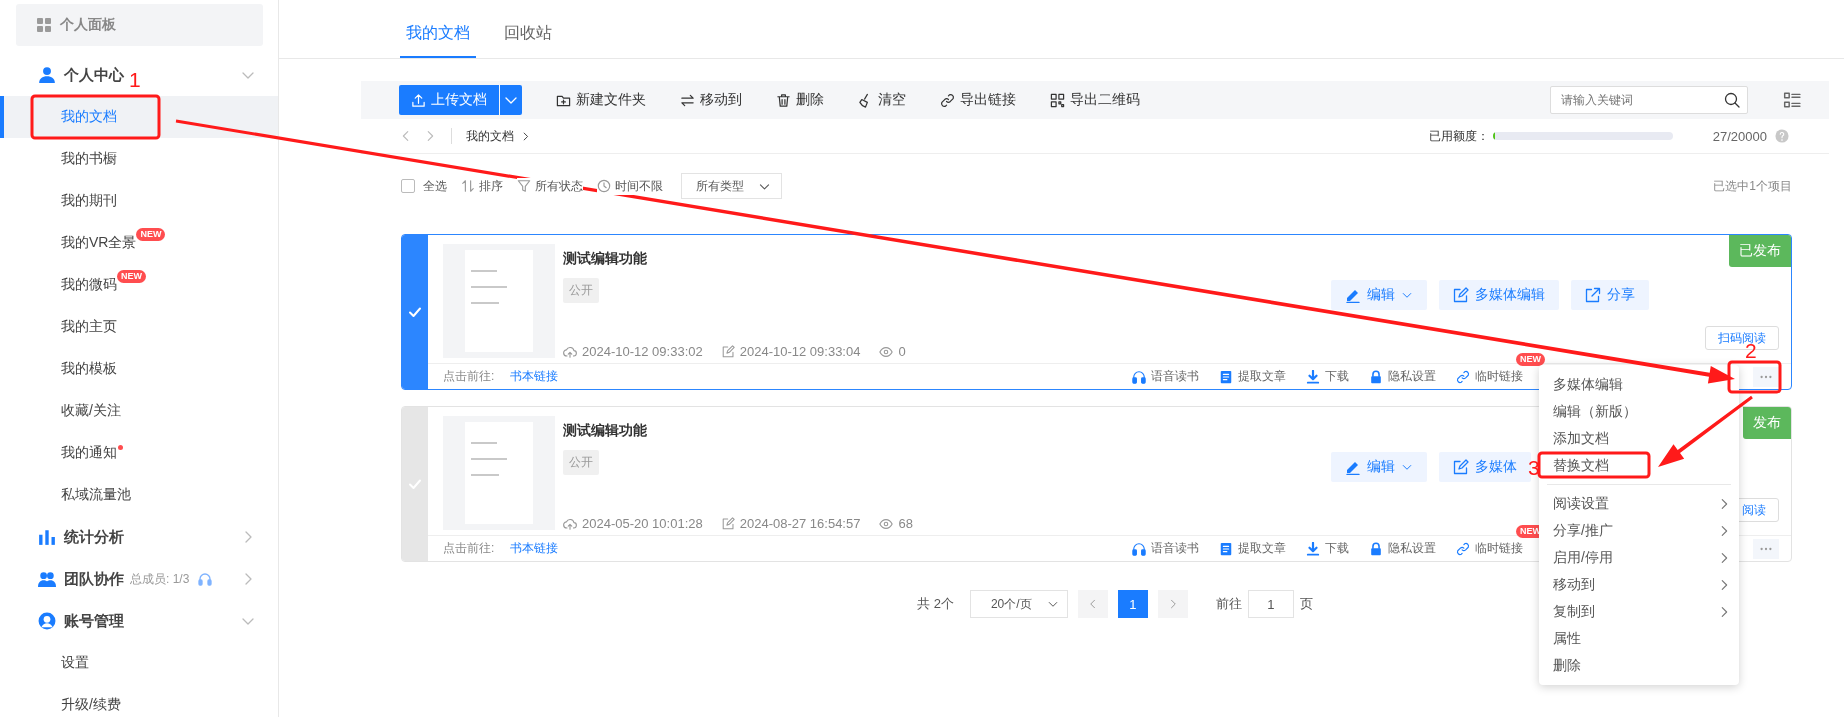 This screenshot has height=717, width=1844. I want to click on download-icon, so click(1313, 548).